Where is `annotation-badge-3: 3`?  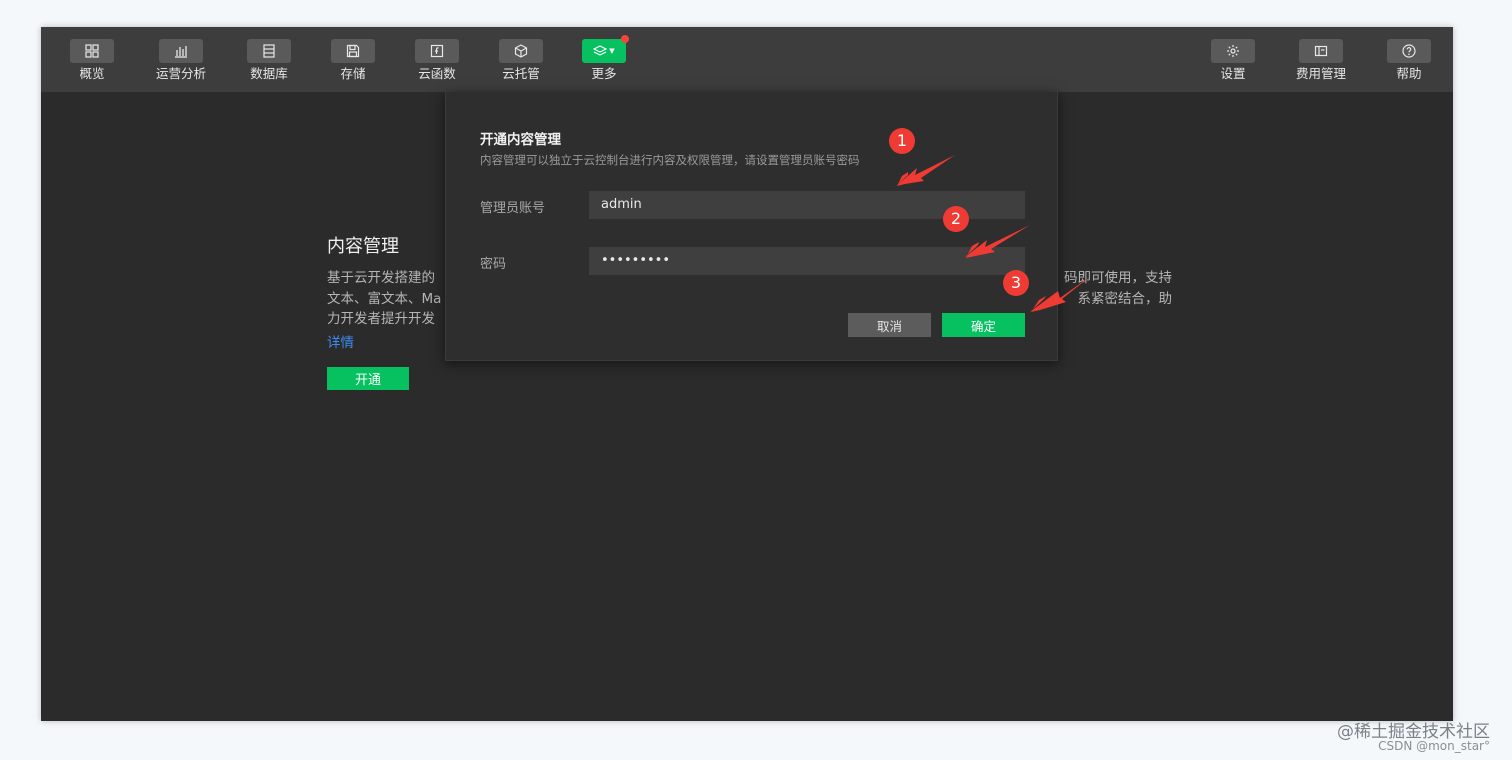 annotation-badge-3: 3 is located at coordinates (1016, 283).